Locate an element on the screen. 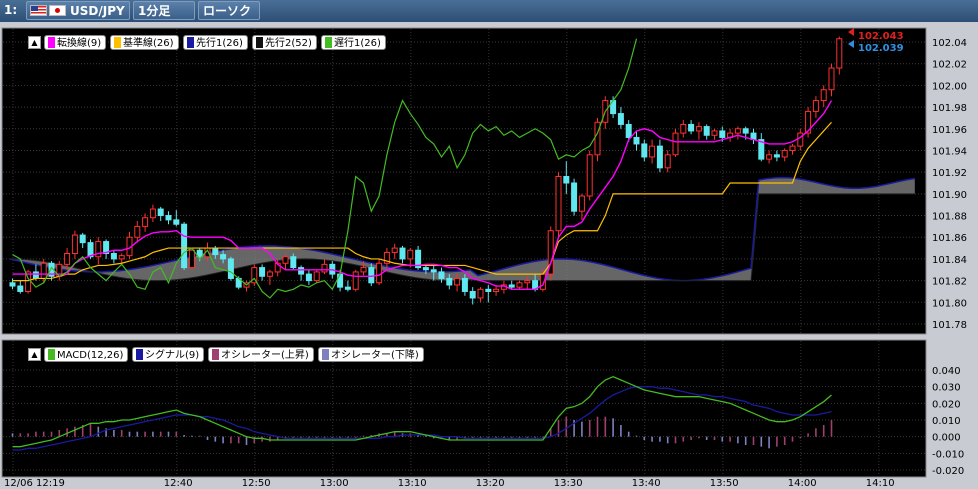  legend-label: オシレーター(下降) is located at coordinates (375, 355).